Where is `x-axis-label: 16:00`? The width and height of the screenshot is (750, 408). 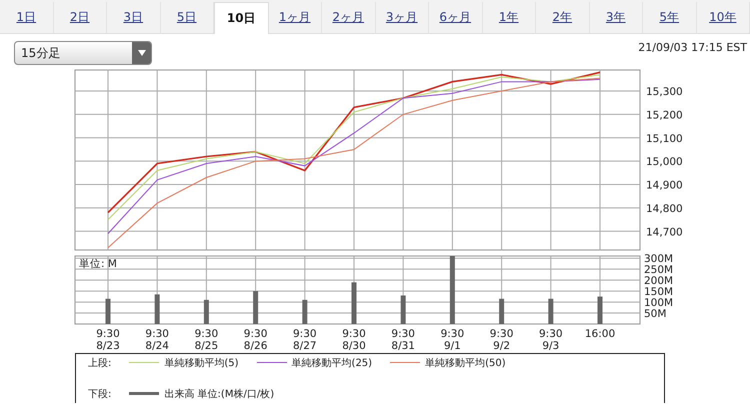 x-axis-label: 16:00 is located at coordinates (600, 334).